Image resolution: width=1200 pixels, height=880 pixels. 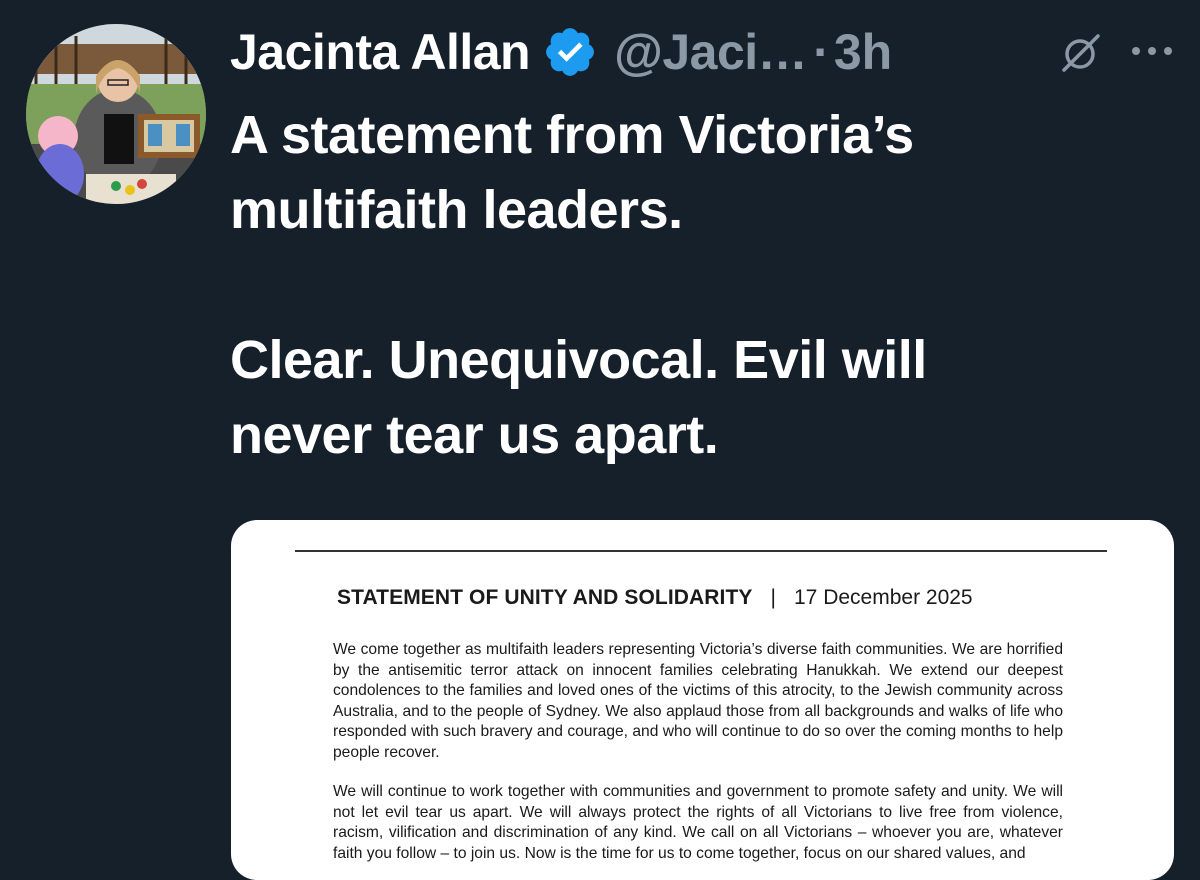 What do you see at coordinates (883, 597) in the screenshot?
I see `document-date: 17 December 2025` at bounding box center [883, 597].